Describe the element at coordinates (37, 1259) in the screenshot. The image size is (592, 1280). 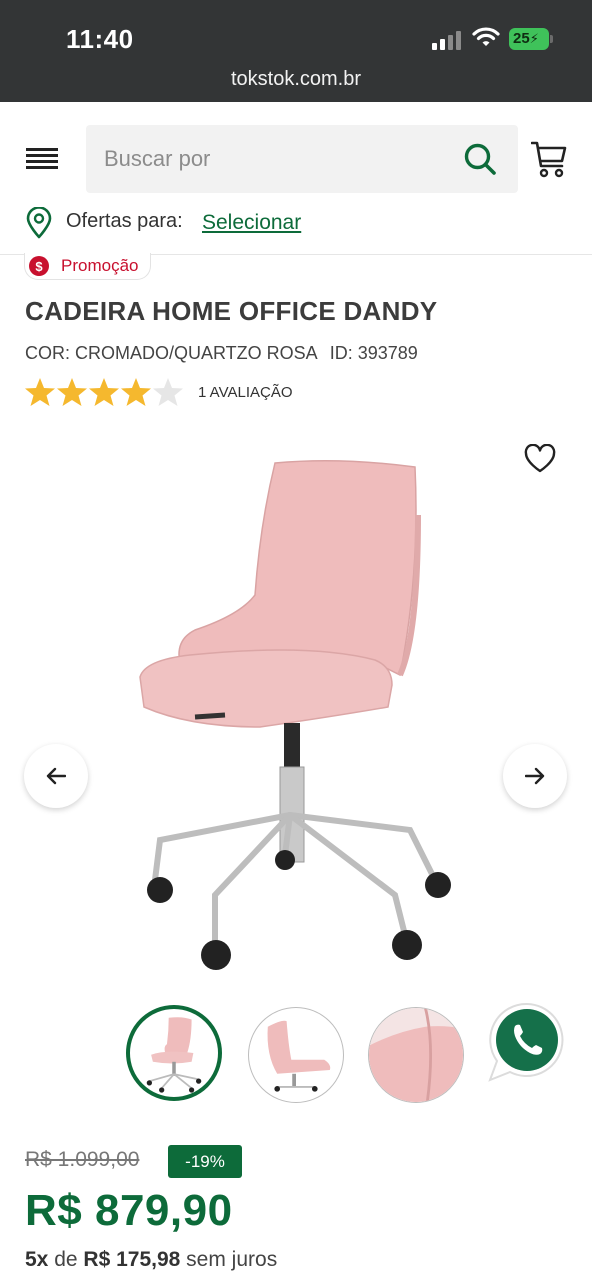
I see `installments-count: 5x` at that location.